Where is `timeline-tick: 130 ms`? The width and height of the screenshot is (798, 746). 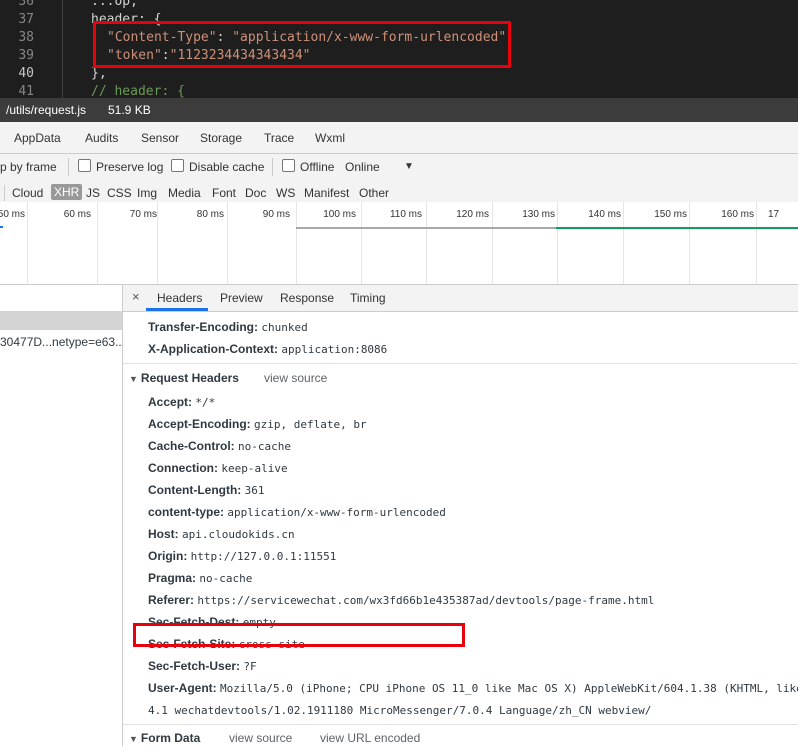 timeline-tick: 130 ms is located at coordinates (538, 214).